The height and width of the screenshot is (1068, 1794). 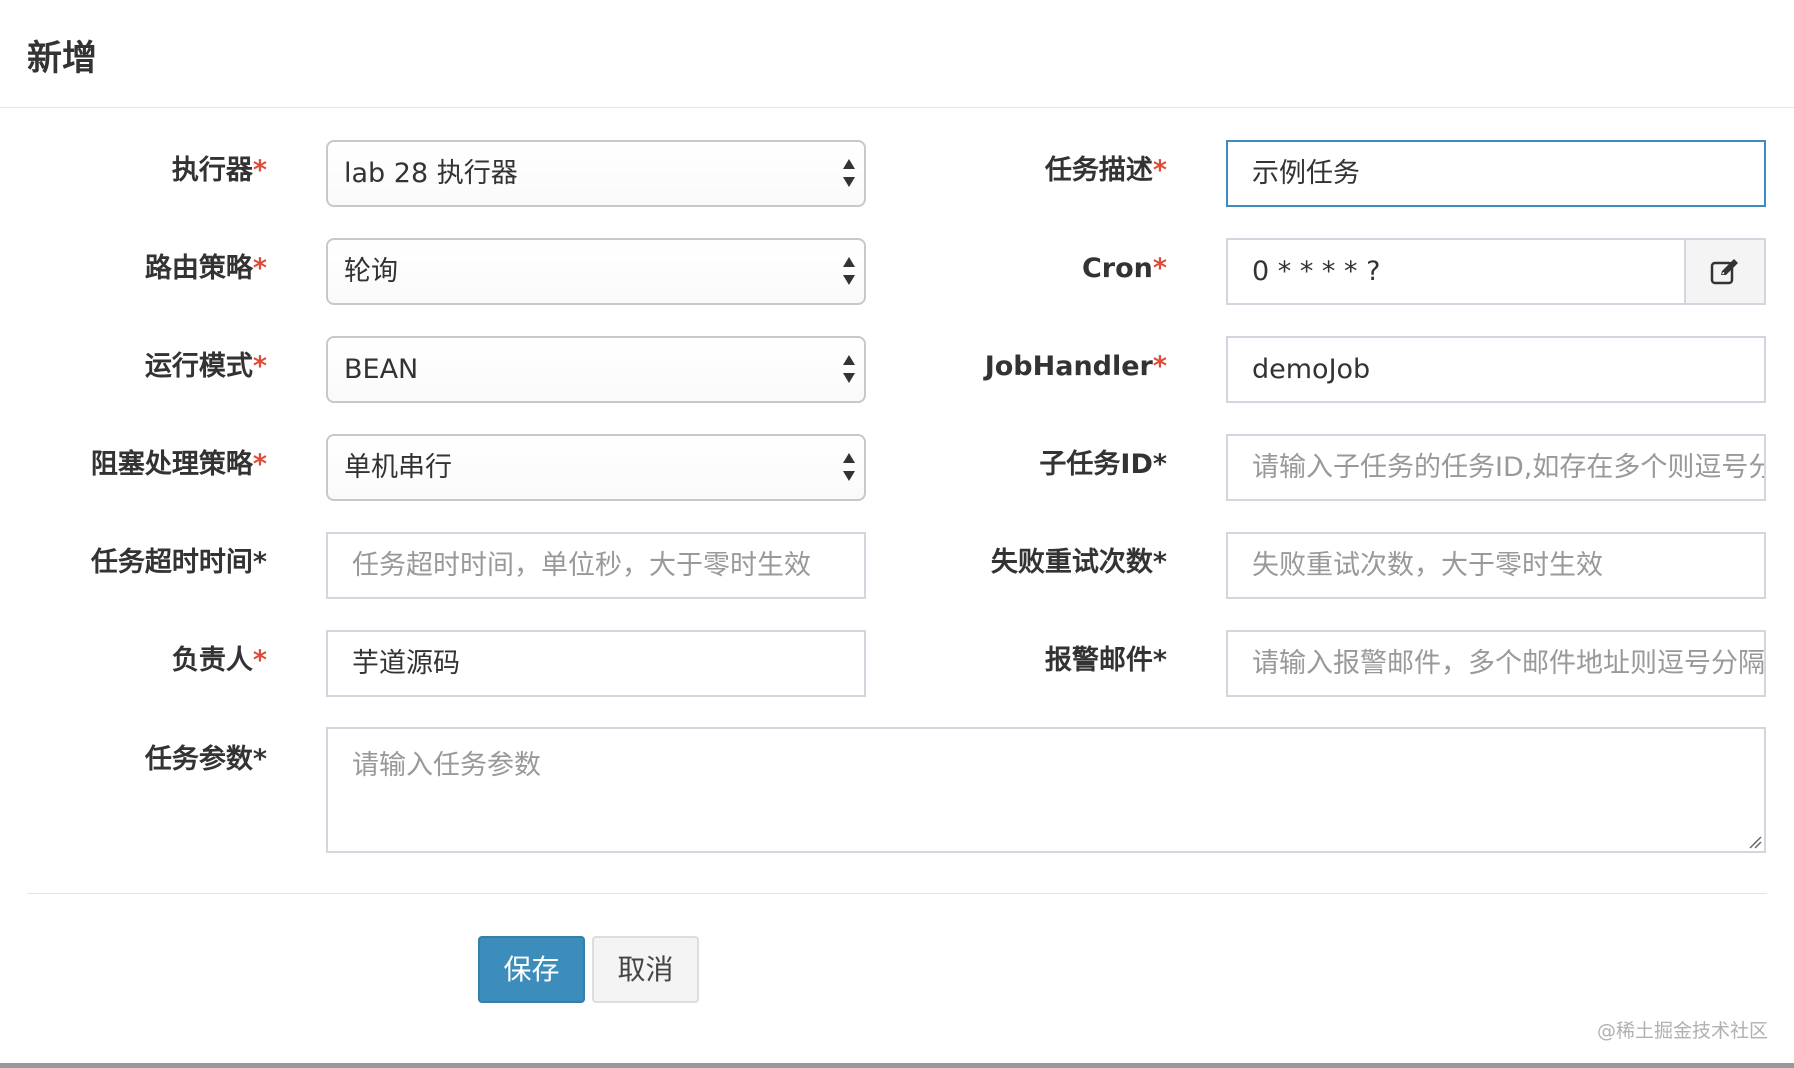 I want to click on child-job-id-input: 请输入子任务的任务ID,如存在多个则逗号分隔, so click(x=1496, y=467).